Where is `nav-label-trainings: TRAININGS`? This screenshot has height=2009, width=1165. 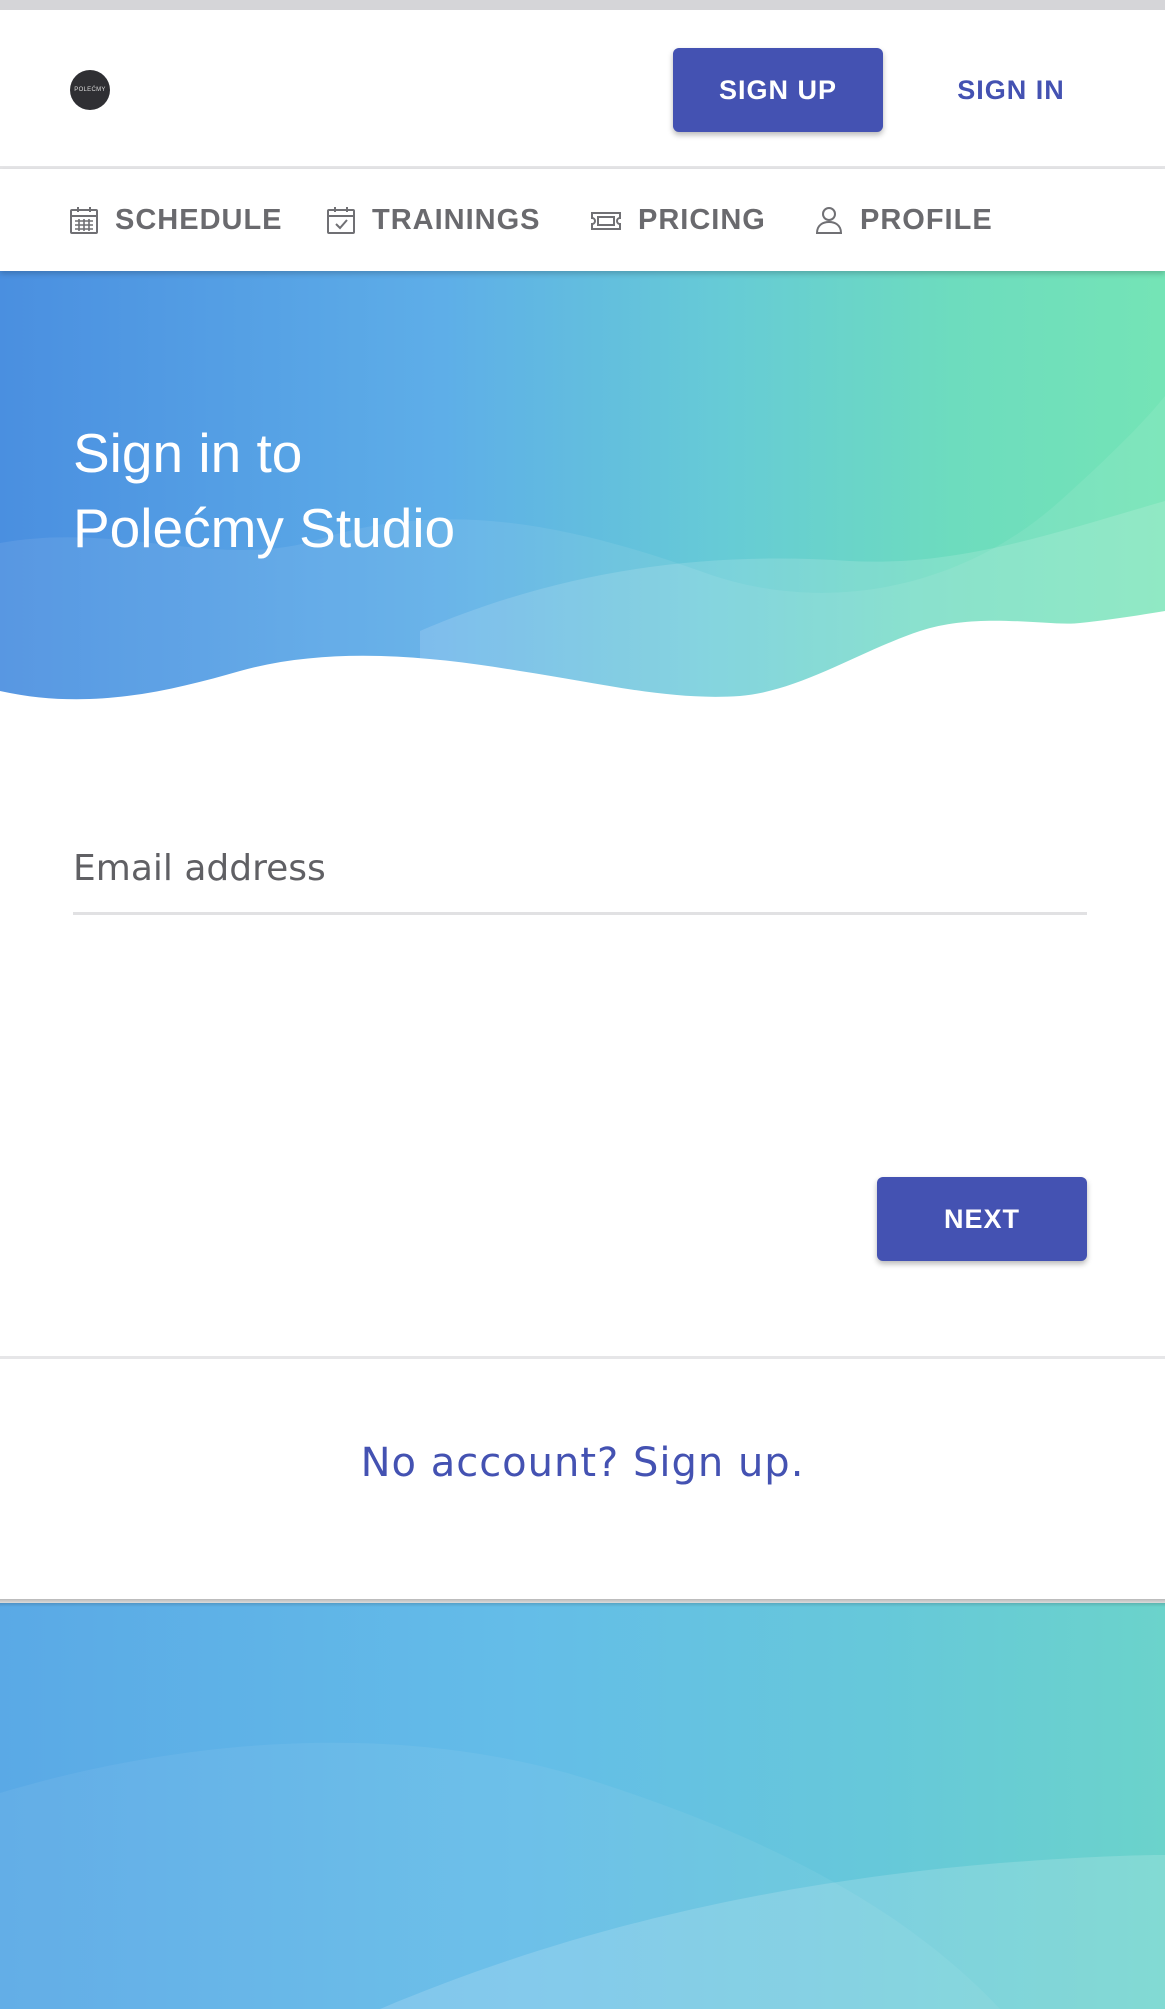
nav-label-trainings: TRAININGS is located at coordinates (456, 219).